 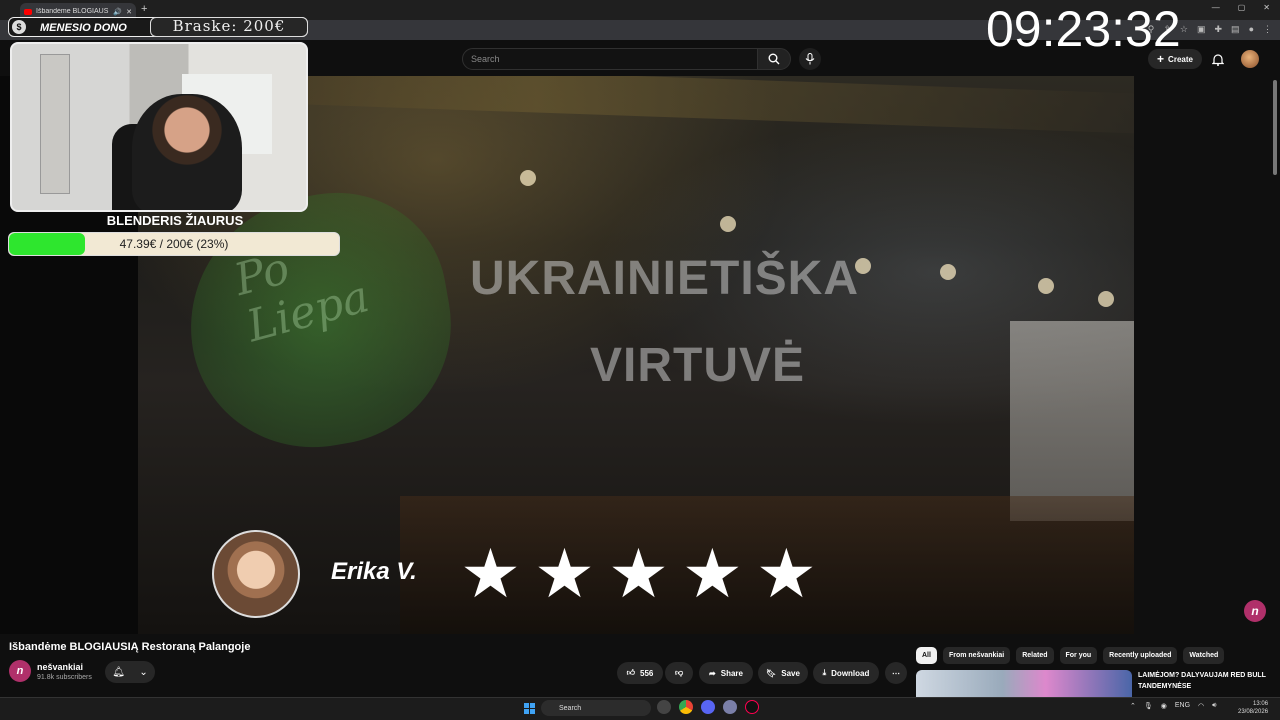 I want to click on minimize-button: —, so click(x=1216, y=7).